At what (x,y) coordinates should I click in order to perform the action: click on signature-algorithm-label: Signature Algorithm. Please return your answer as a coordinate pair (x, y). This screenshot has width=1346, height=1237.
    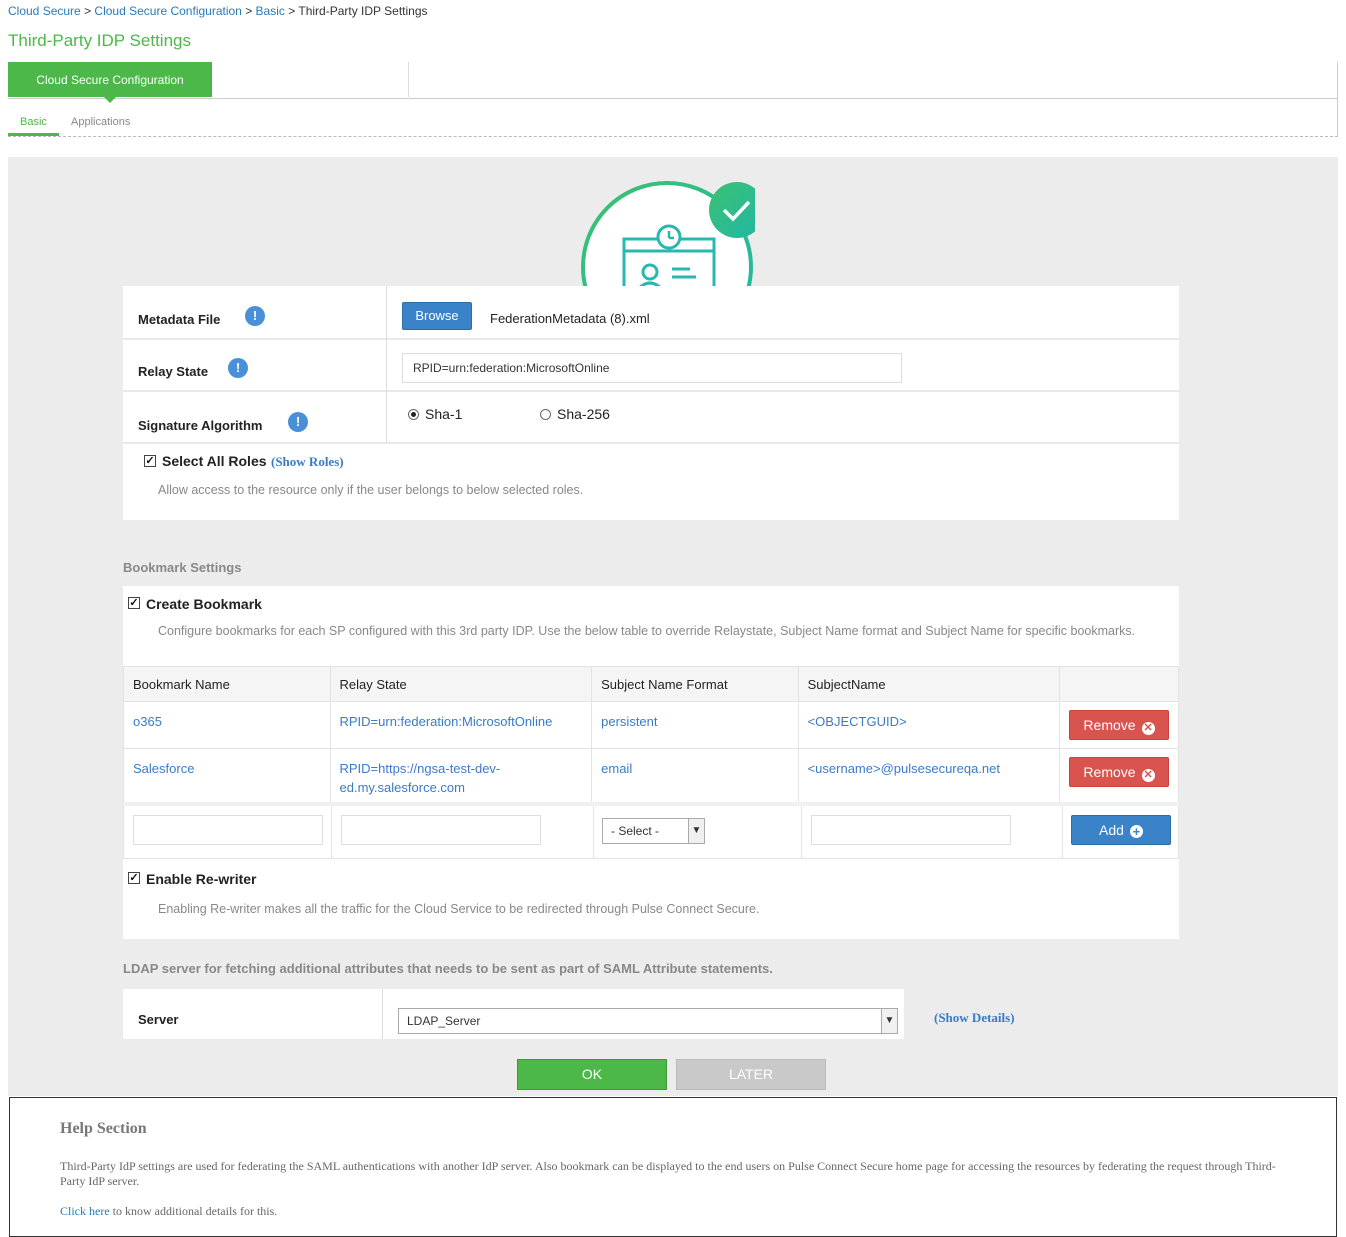
    Looking at the image, I should click on (200, 425).